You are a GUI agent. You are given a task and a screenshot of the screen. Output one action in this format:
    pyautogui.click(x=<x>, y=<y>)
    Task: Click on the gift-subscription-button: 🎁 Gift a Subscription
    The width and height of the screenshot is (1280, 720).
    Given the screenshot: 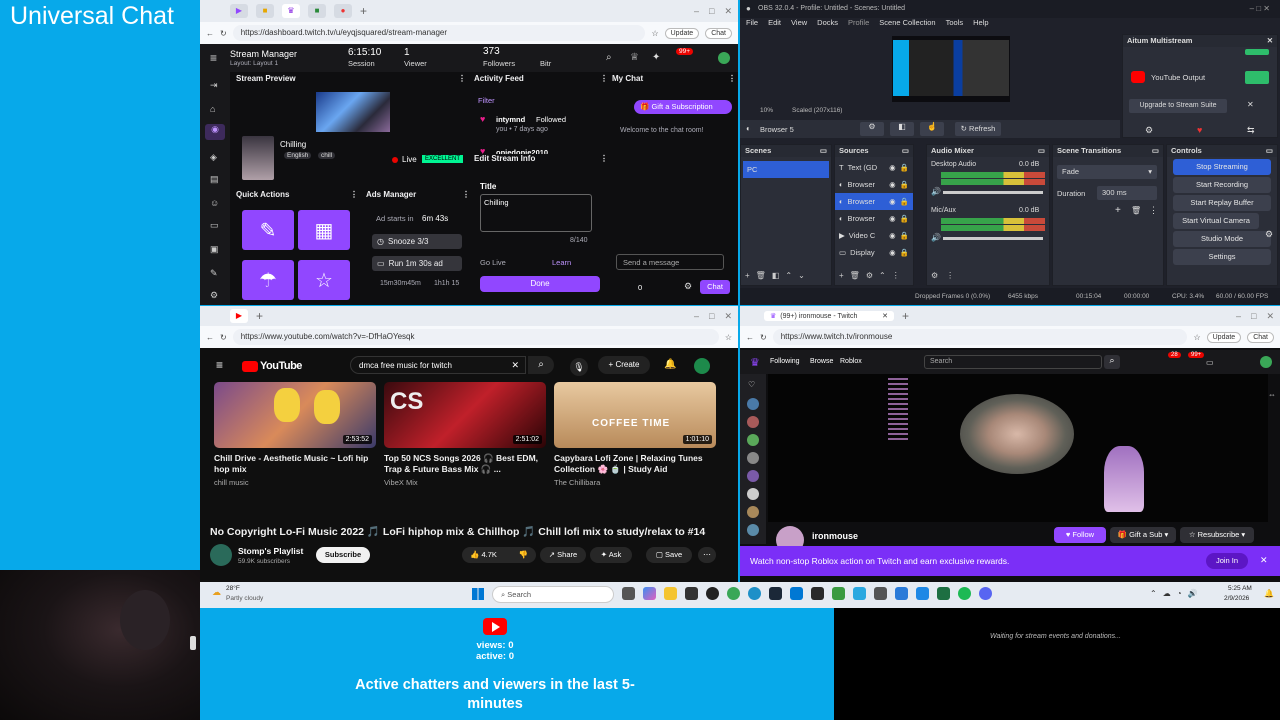 What is the action you would take?
    pyautogui.click(x=683, y=107)
    